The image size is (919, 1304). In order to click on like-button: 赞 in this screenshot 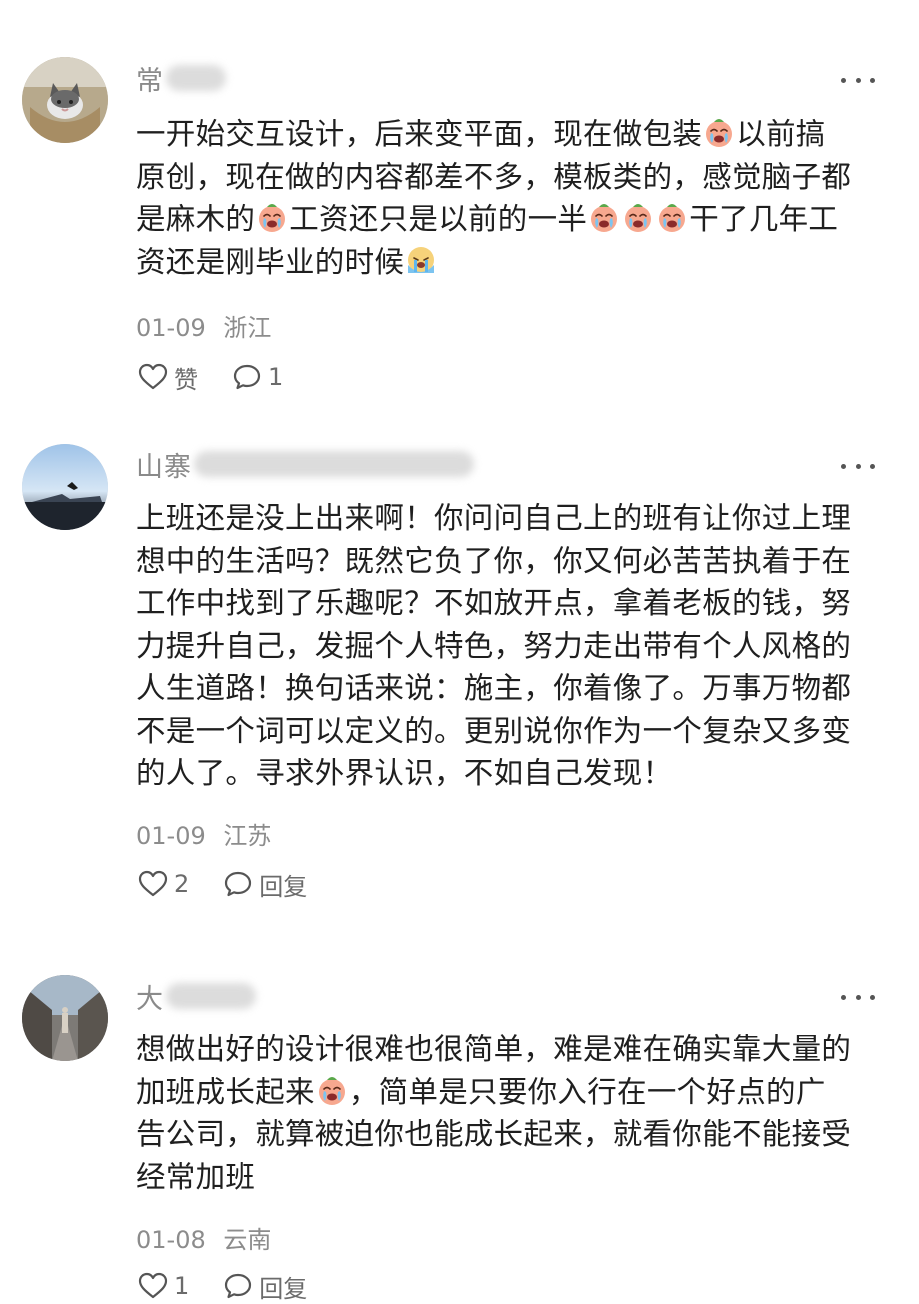, I will do `click(168, 377)`.